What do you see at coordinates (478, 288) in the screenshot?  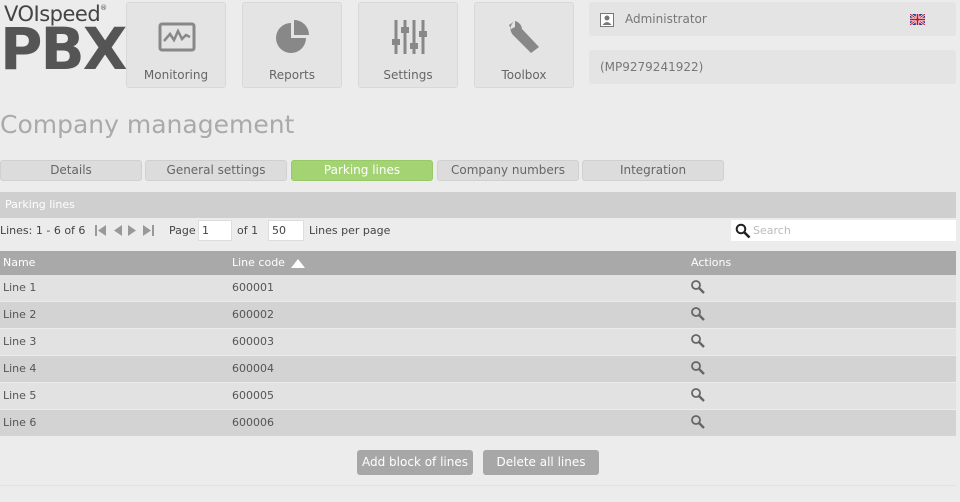 I see `table-row: Line 1 600001` at bounding box center [478, 288].